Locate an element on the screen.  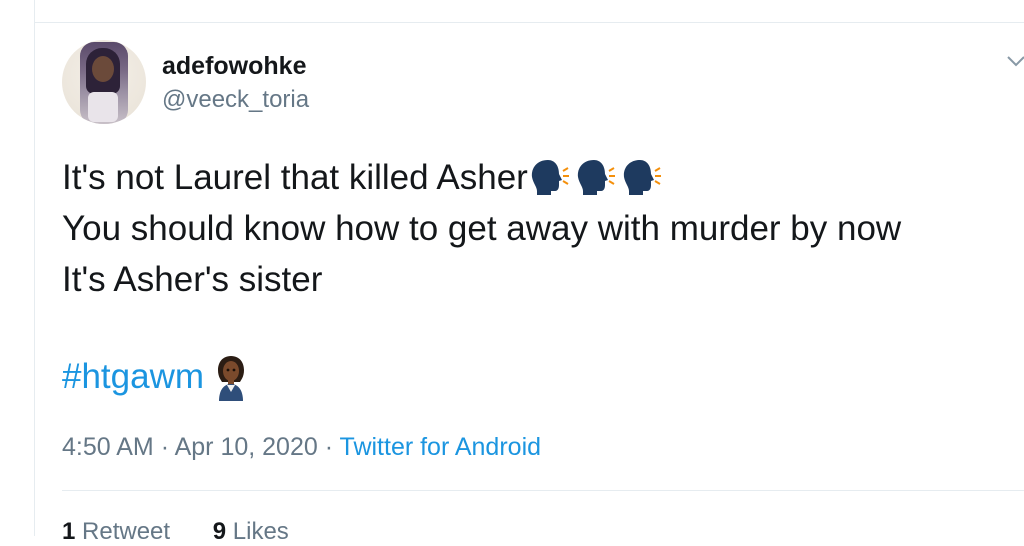
tweet-date: Apr 10, 2020 is located at coordinates (246, 447).